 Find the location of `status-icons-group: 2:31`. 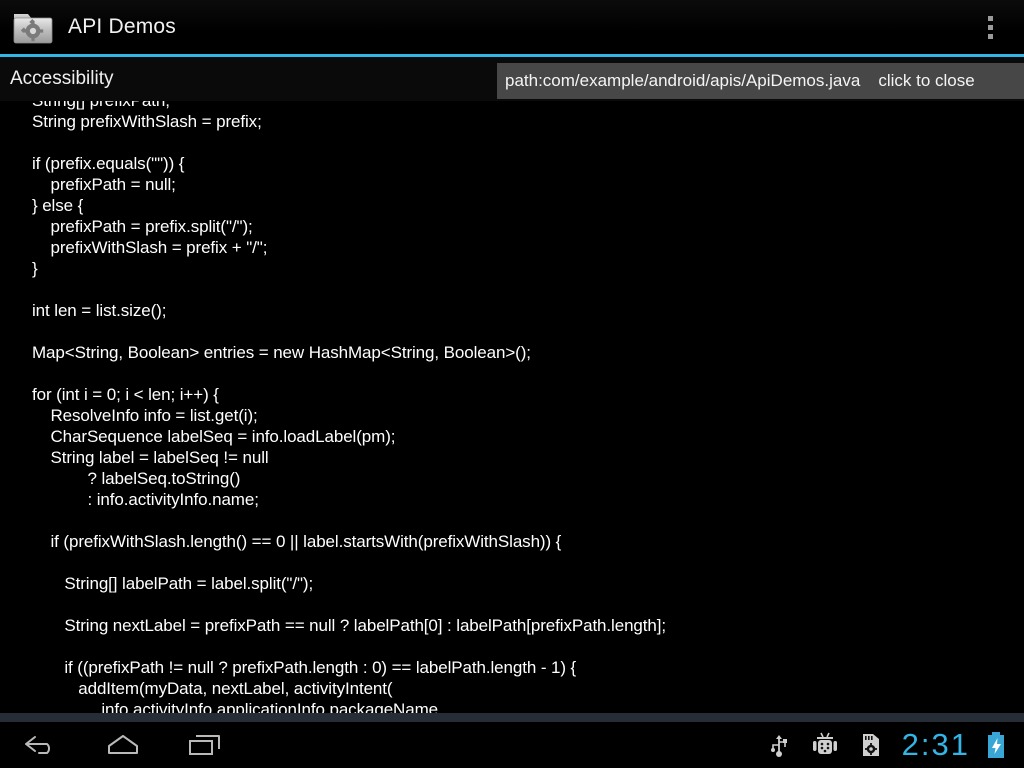

status-icons-group: 2:31 is located at coordinates (886, 745).